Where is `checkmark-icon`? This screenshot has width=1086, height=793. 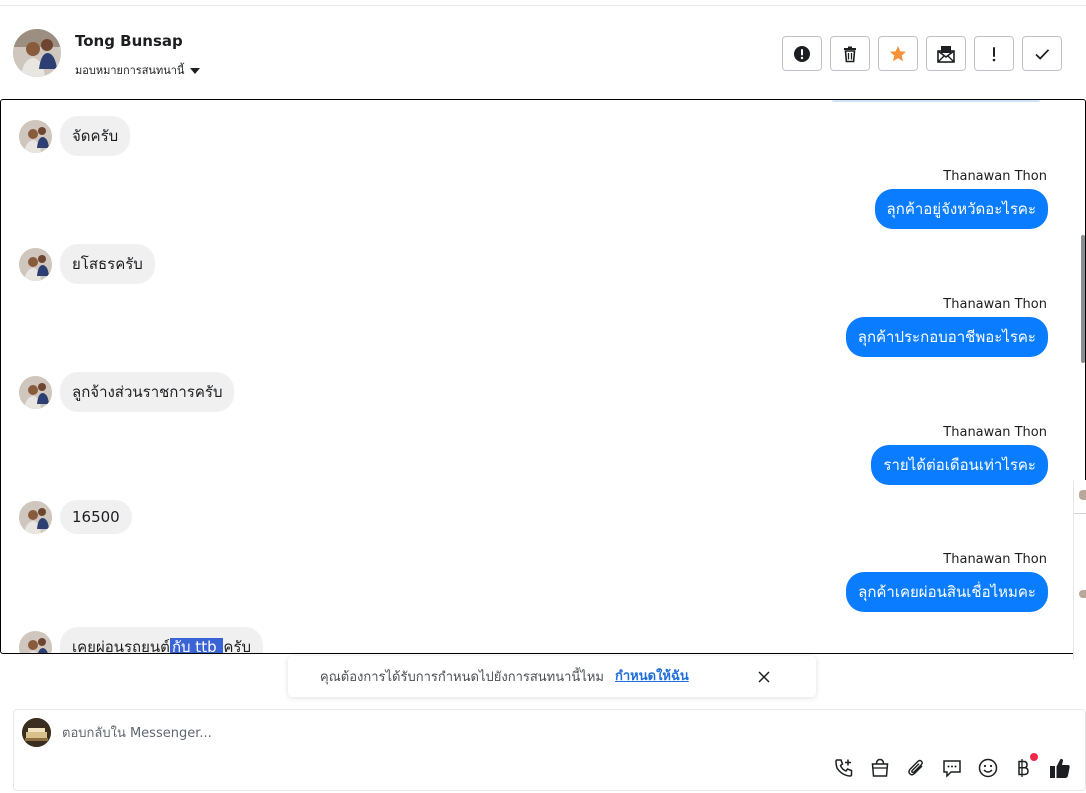 checkmark-icon is located at coordinates (1042, 54).